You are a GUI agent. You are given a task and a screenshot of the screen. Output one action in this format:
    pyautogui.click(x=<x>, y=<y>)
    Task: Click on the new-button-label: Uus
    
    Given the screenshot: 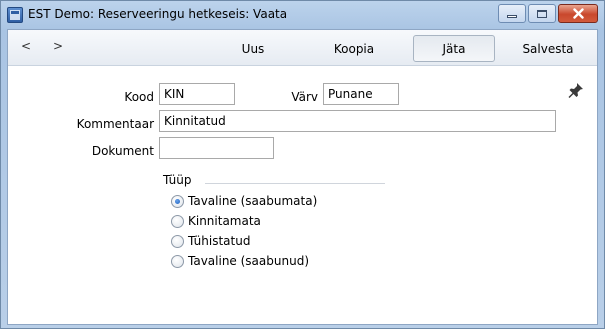 What is the action you would take?
    pyautogui.click(x=253, y=48)
    